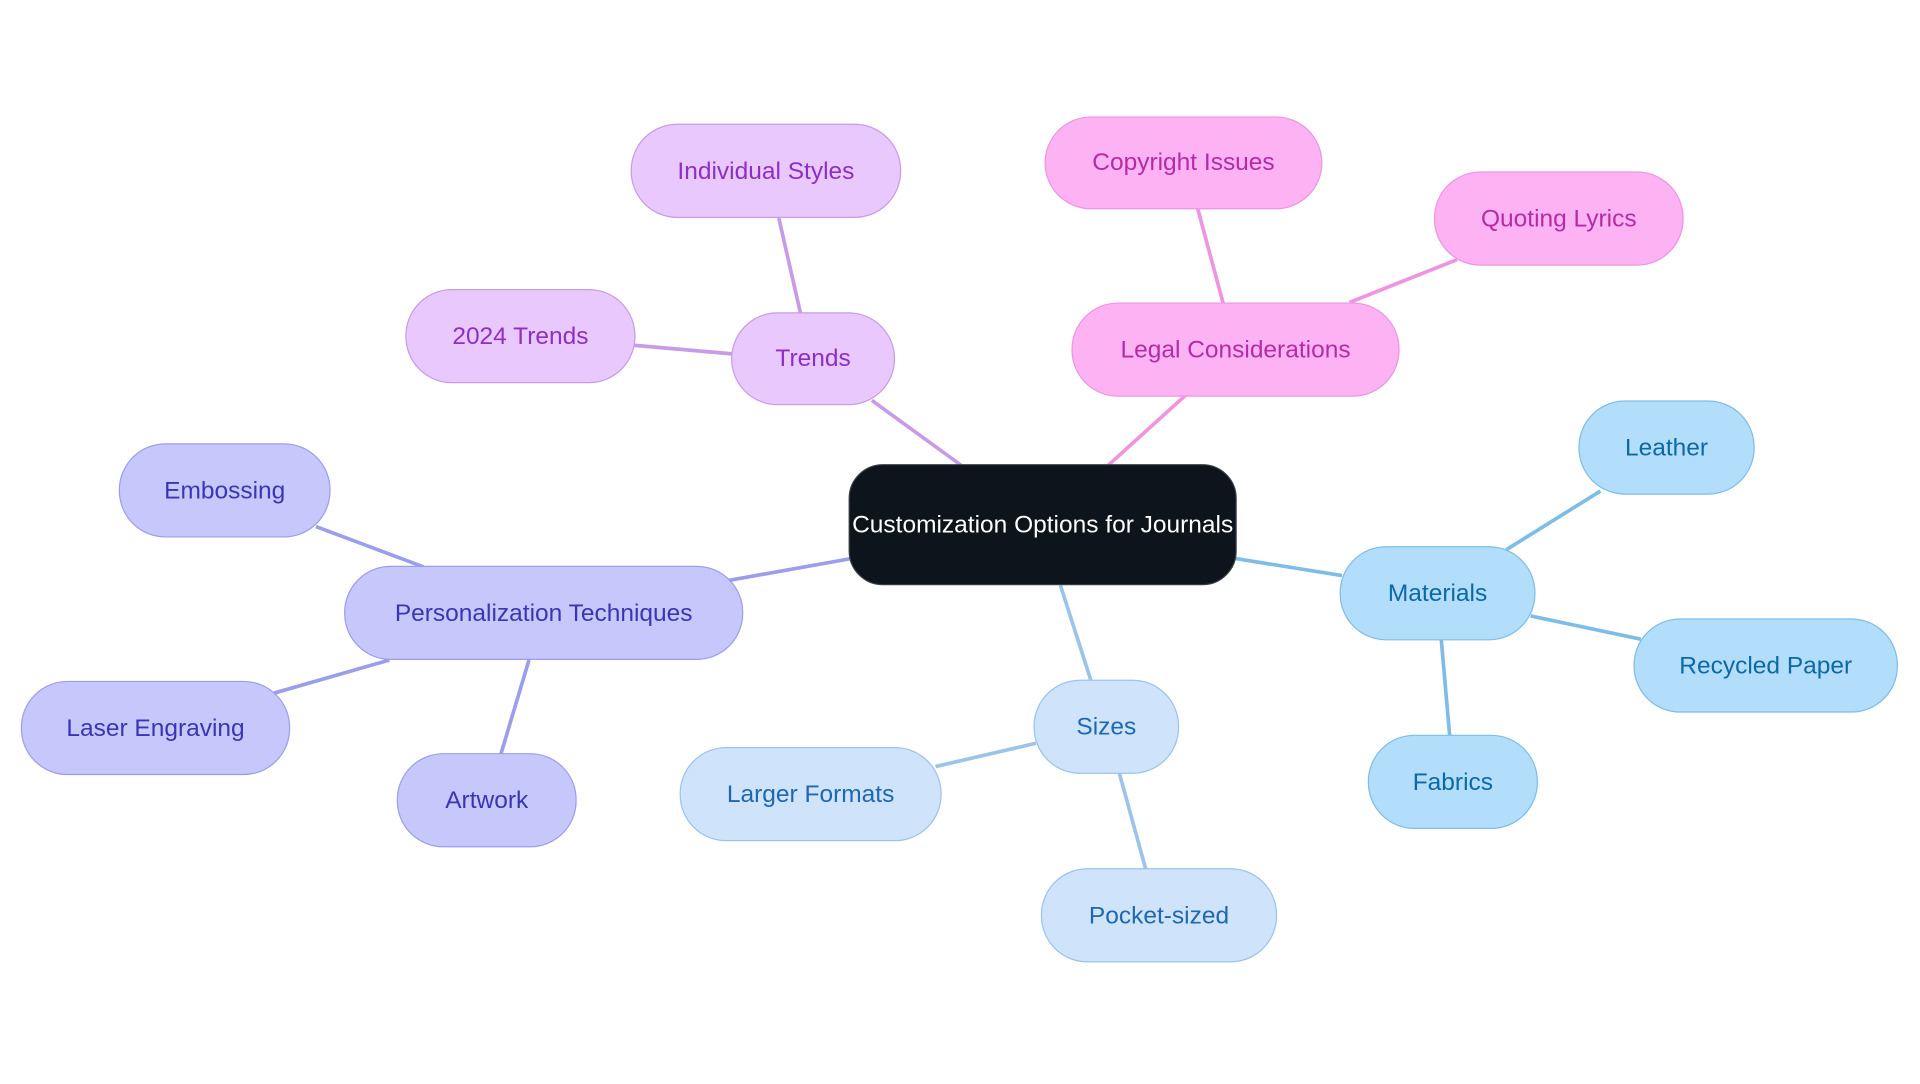 Image resolution: width=1920 pixels, height=1084 pixels. I want to click on edge-materials-leather, so click(1553, 520).